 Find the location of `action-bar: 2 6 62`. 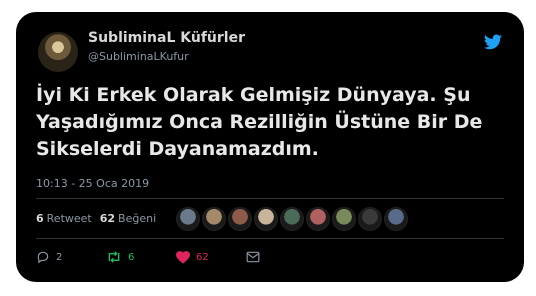

action-bar: 2 6 62 is located at coordinates (176, 257).